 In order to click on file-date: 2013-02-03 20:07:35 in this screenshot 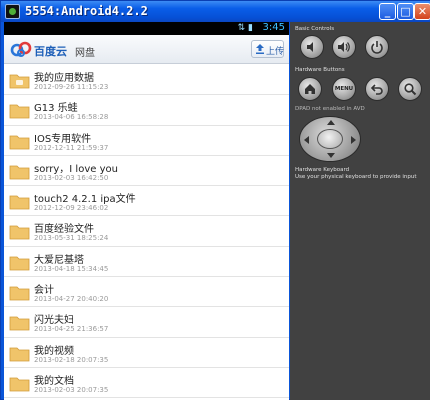, I will do `click(71, 389)`.